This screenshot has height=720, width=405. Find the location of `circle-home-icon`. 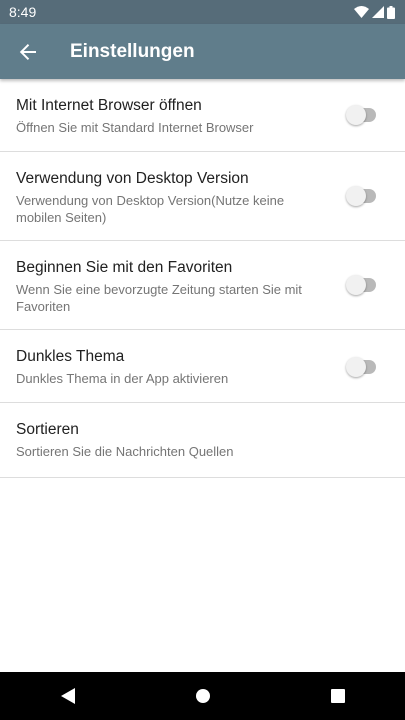

circle-home-icon is located at coordinates (202, 696).